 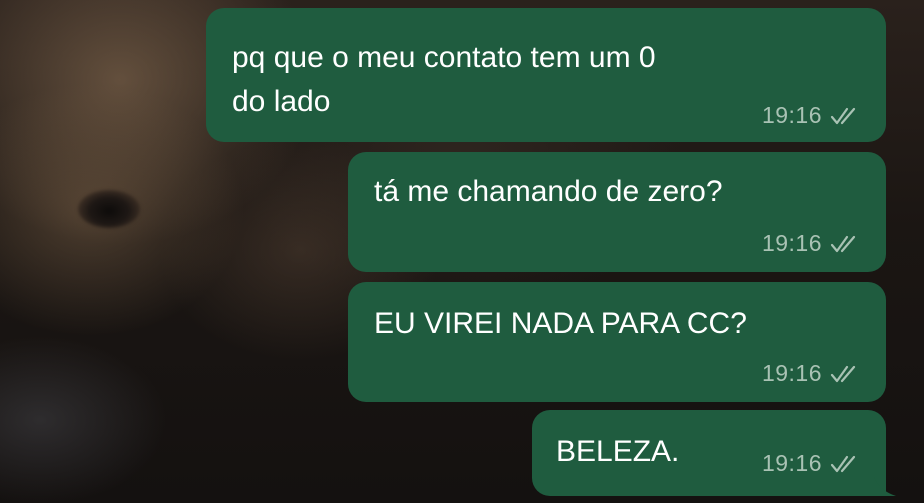 I want to click on message-bubble-2: tá me chamando de zero? 19:16, so click(x=617, y=212).